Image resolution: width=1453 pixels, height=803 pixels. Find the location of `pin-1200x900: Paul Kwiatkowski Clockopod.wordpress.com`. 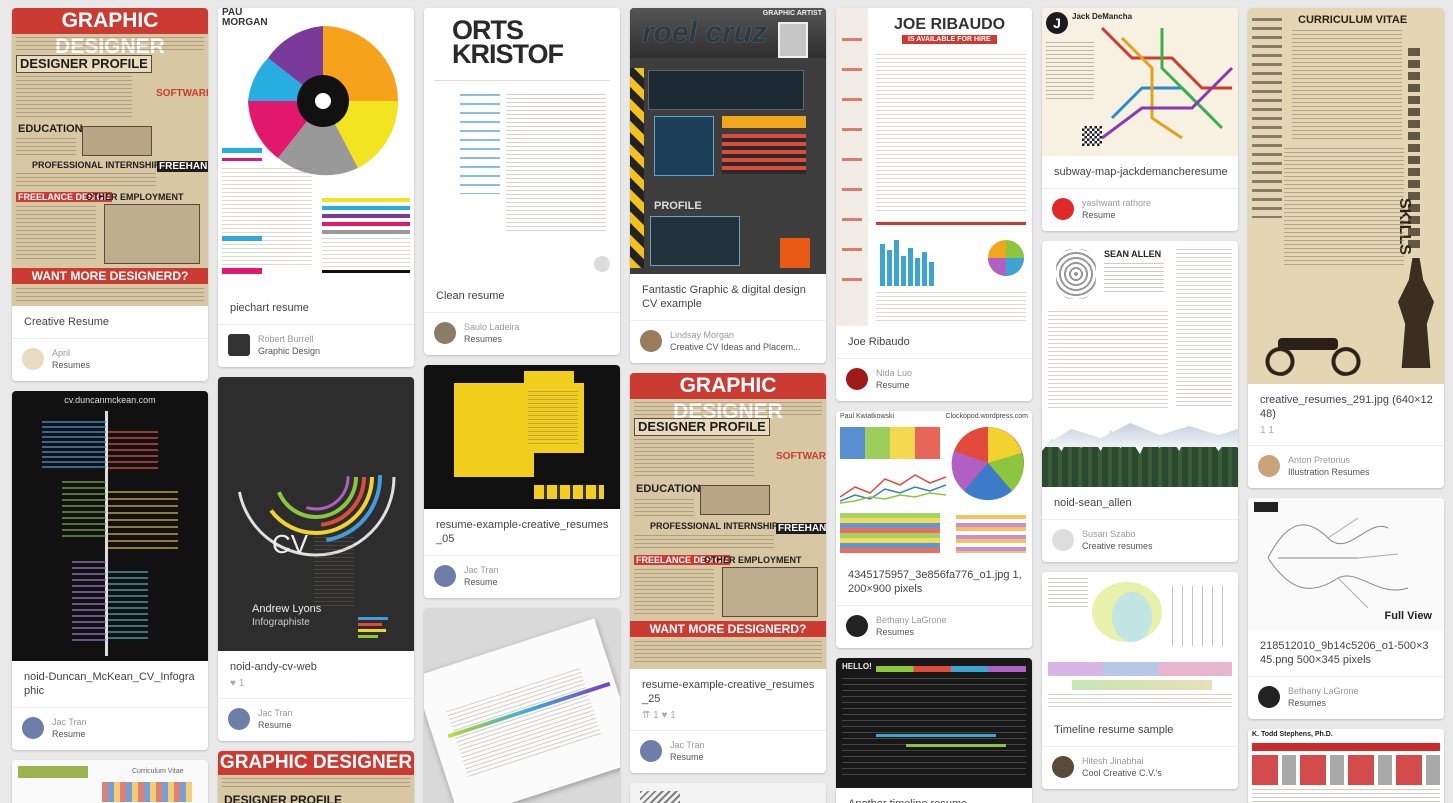

pin-1200x900: Paul Kwiatkowski Clockopod.wordpress.com is located at coordinates (934, 529).